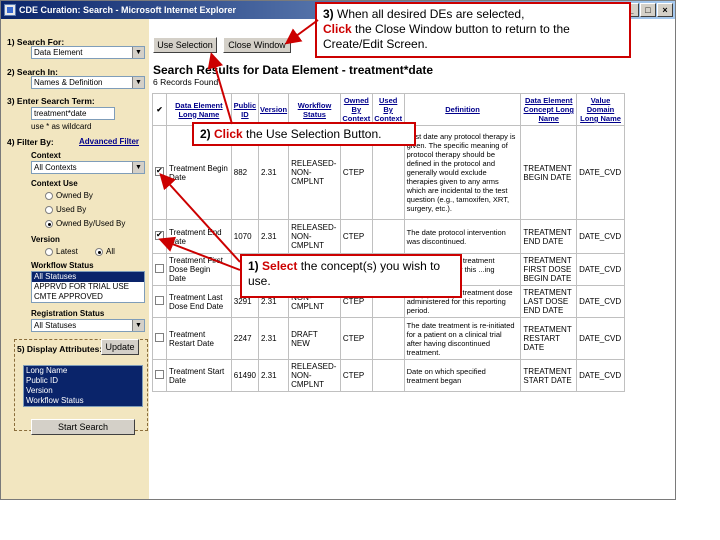 The width and height of the screenshot is (720, 540). Describe the element at coordinates (110, 251) in the screenshot. I see `radio-label: All` at that location.